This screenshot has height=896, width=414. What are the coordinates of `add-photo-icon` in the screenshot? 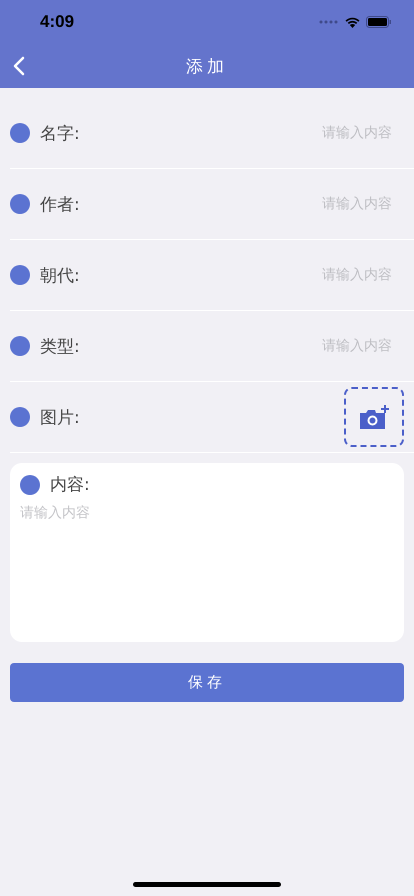 It's located at (374, 417).